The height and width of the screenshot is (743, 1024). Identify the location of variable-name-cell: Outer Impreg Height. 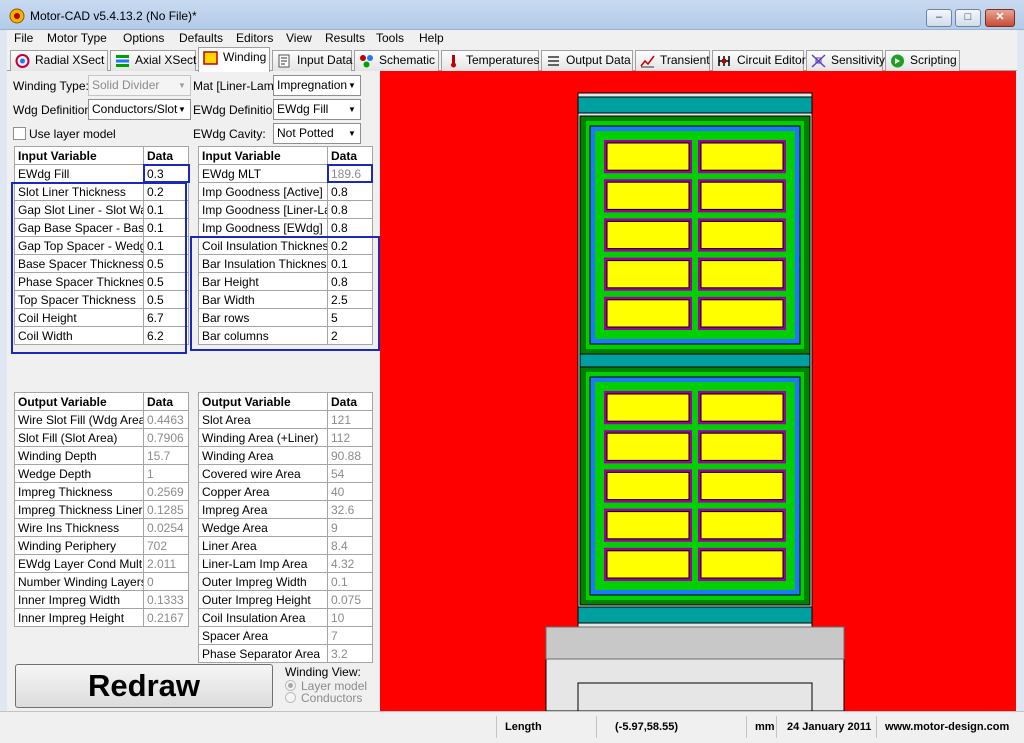
(263, 599).